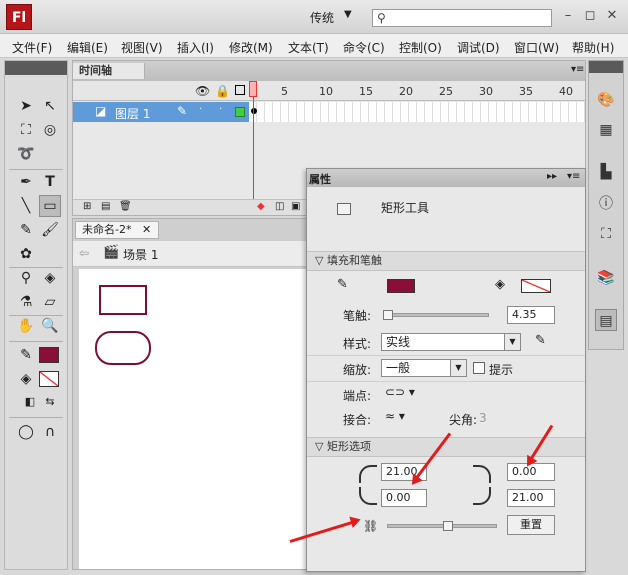 The width and height of the screenshot is (628, 575). I want to click on collapse-icon: ▸▸, so click(552, 176).